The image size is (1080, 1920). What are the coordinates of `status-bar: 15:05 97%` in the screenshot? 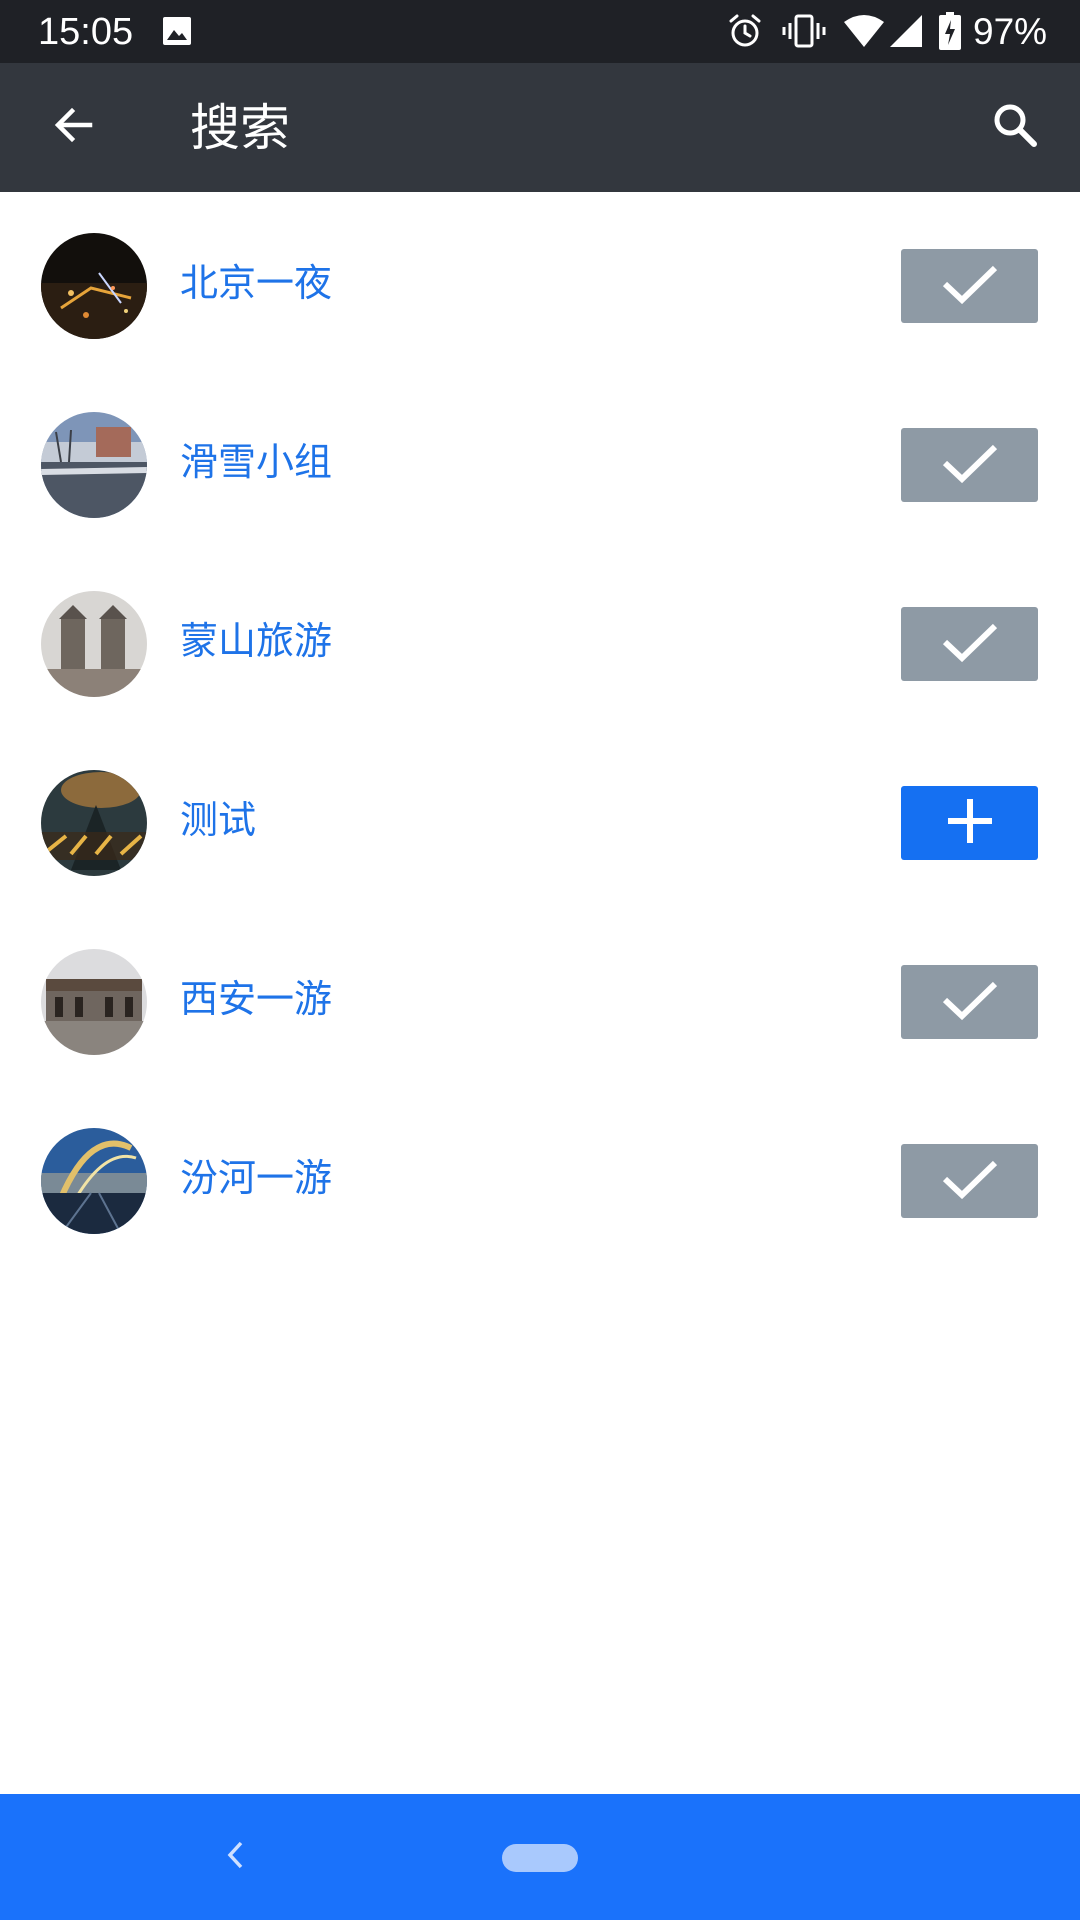 It's located at (540, 31).